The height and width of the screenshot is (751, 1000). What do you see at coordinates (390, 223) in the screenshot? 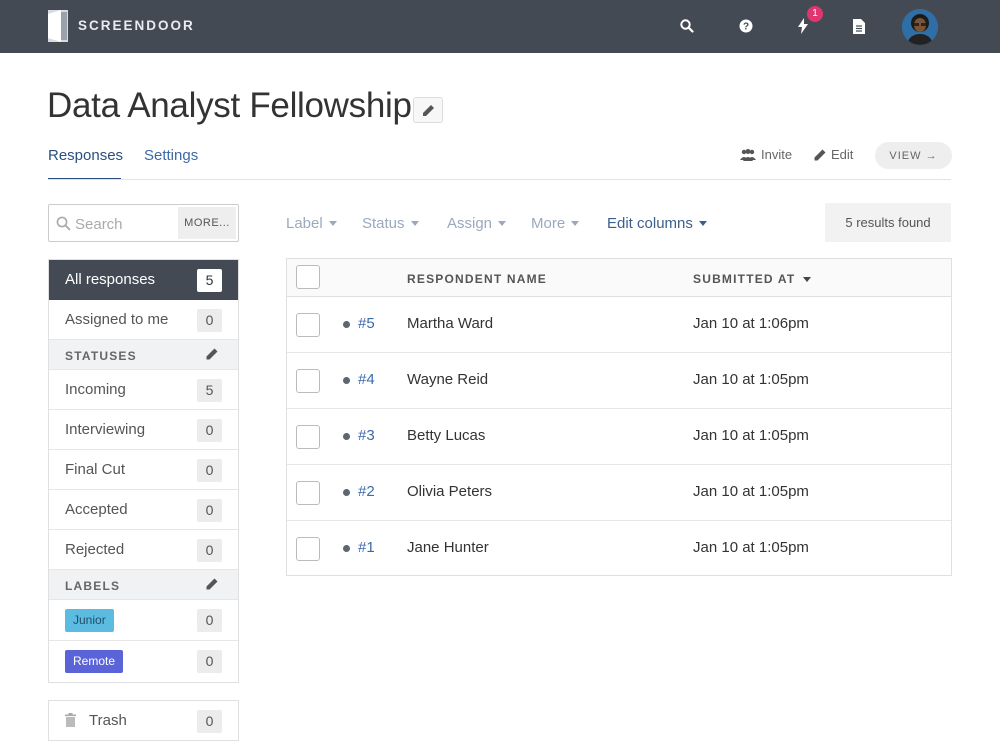
I see `status-filter-dropdown: Status` at bounding box center [390, 223].